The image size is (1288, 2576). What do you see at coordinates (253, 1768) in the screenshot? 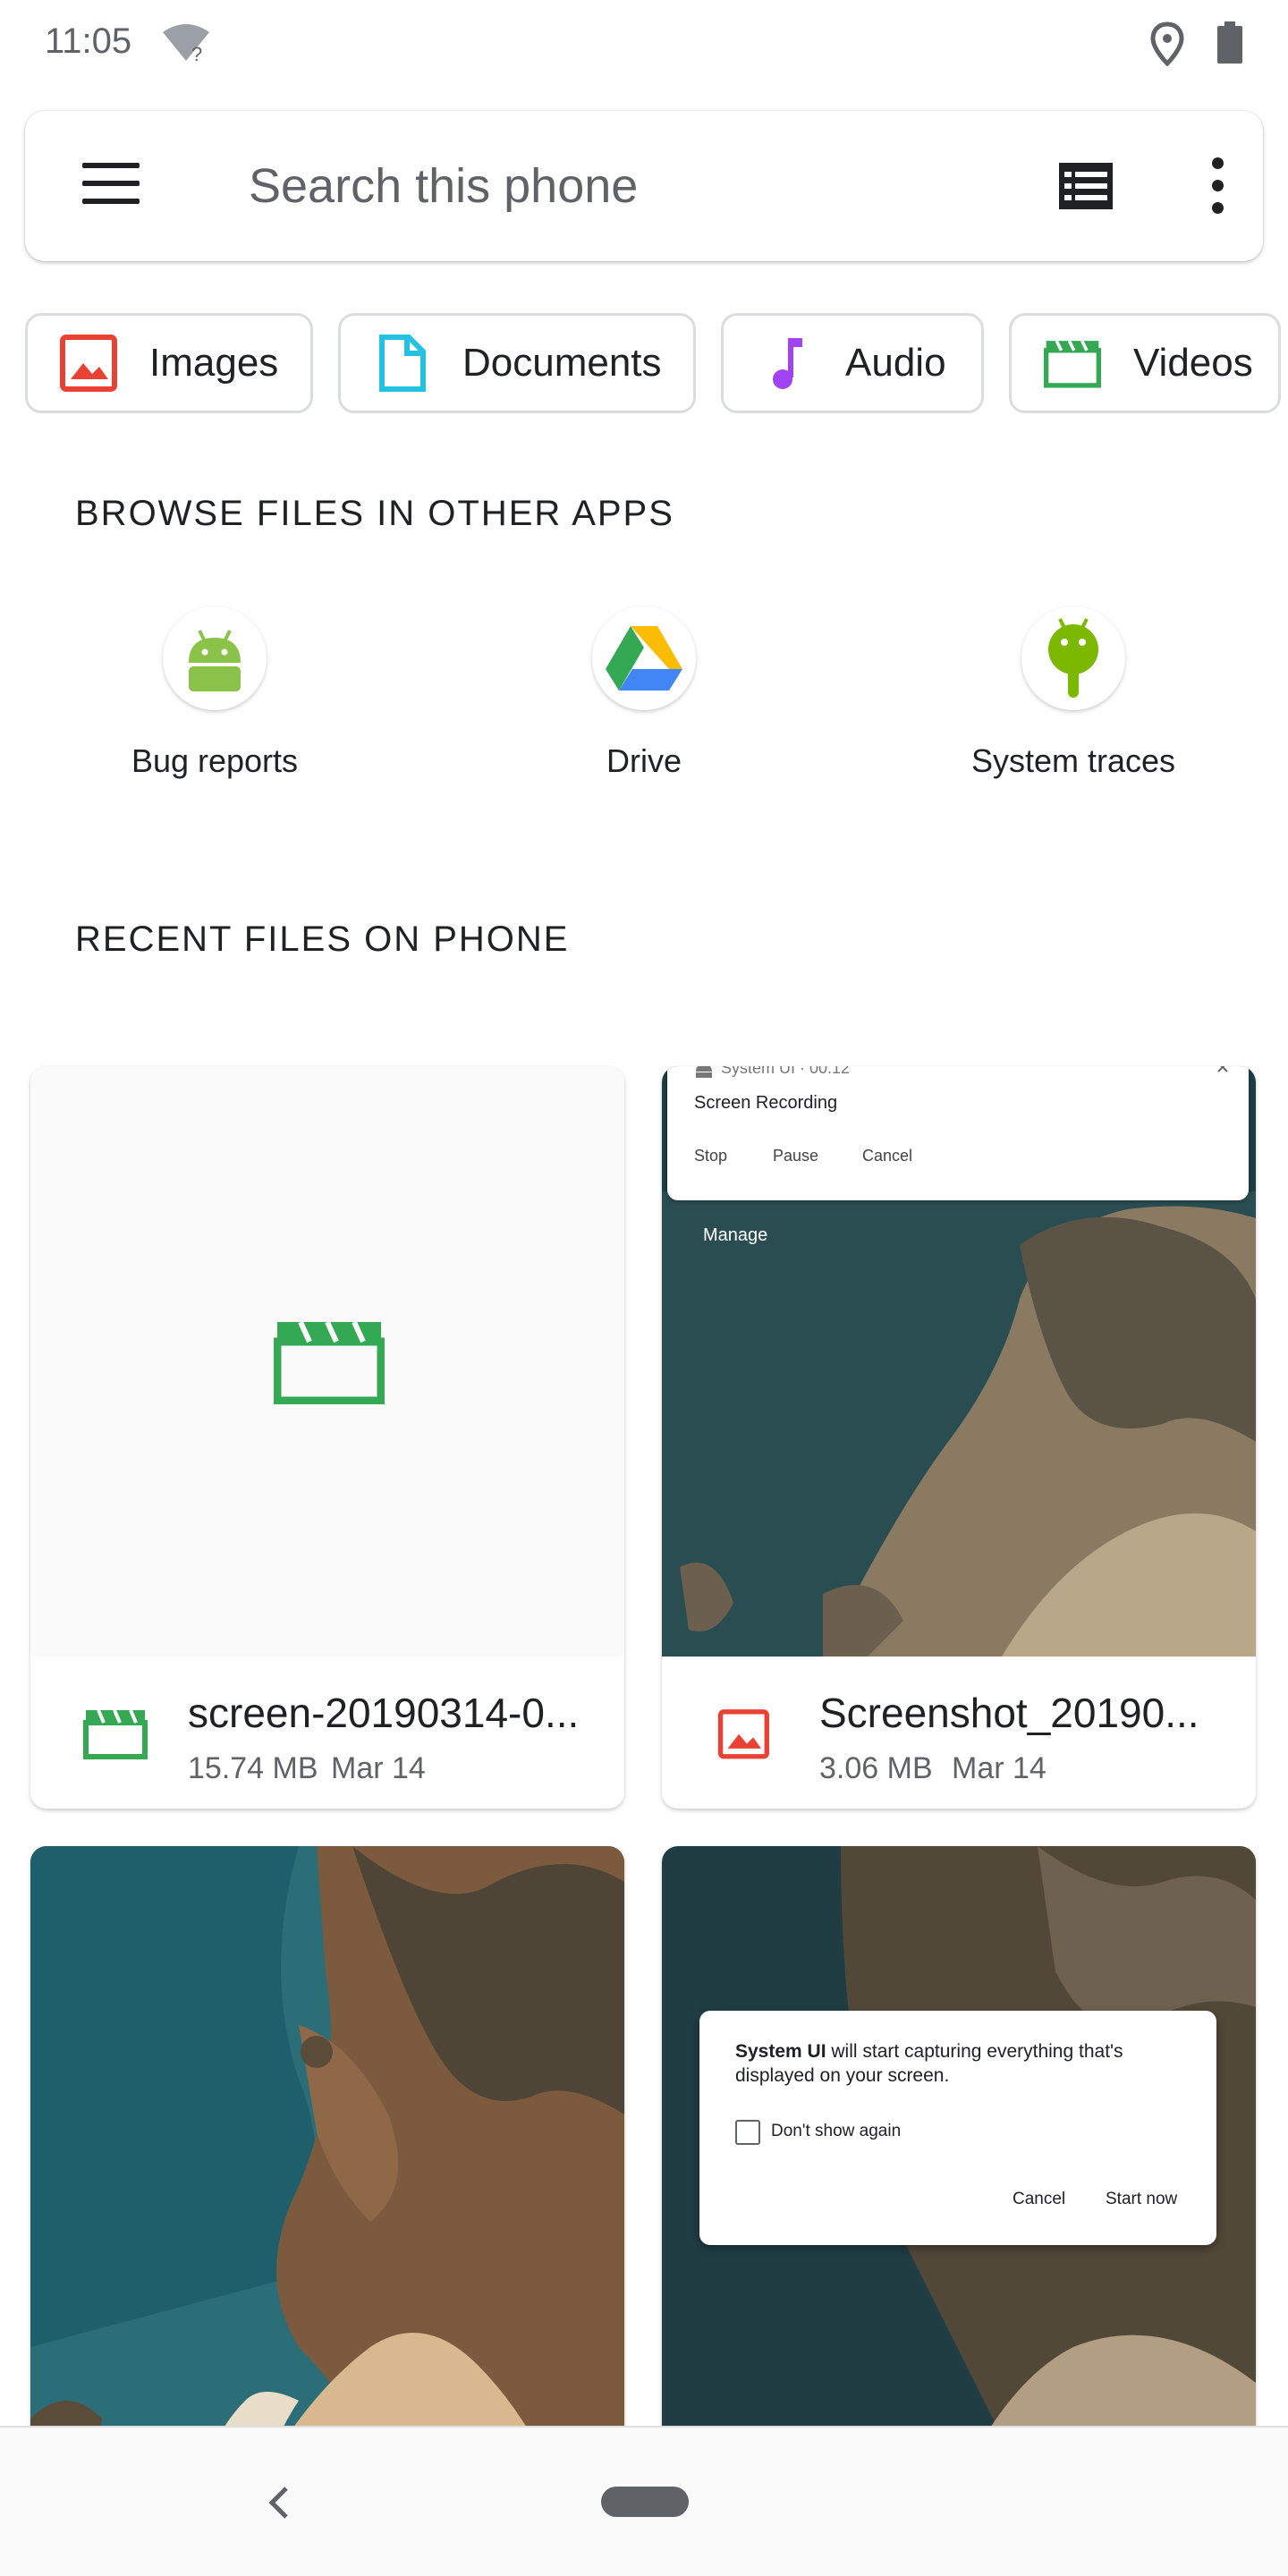
I see `file-size: 15.74 MB` at bounding box center [253, 1768].